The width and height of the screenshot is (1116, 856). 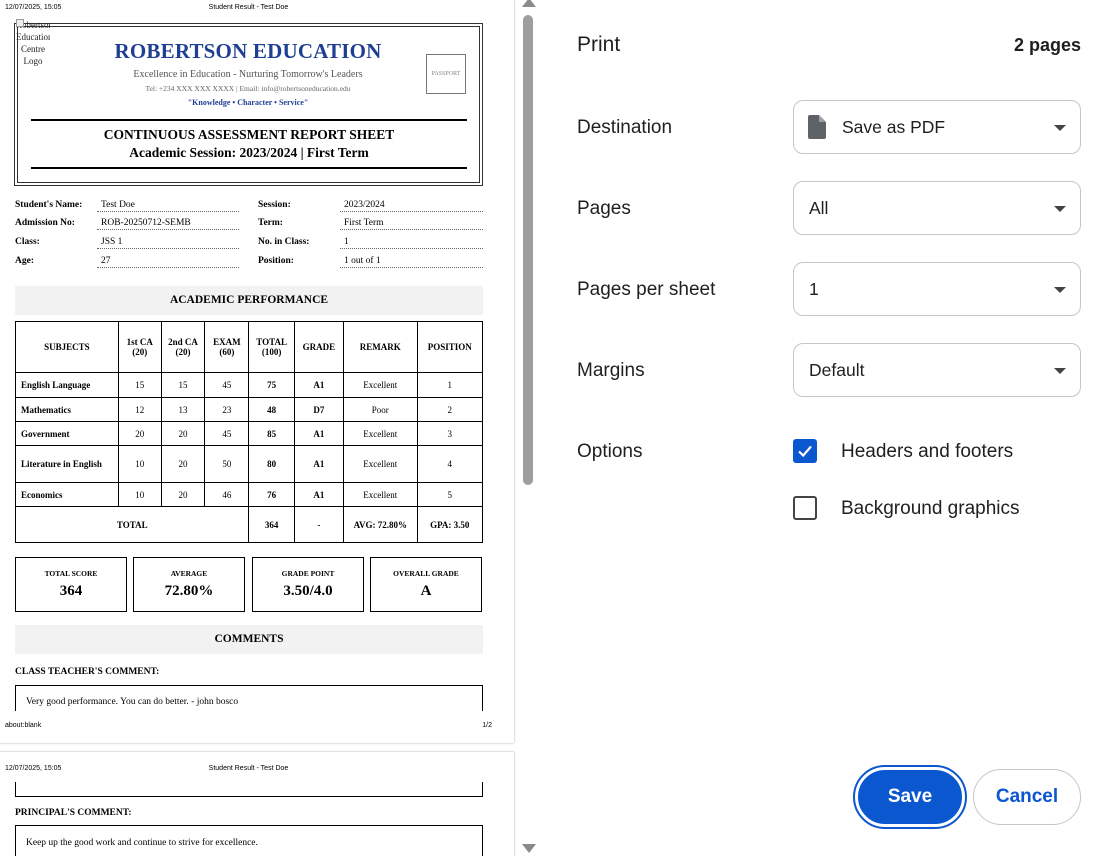 I want to click on table-row: Government 20 20 45 85 A1 Excellent 3, so click(x=249, y=433).